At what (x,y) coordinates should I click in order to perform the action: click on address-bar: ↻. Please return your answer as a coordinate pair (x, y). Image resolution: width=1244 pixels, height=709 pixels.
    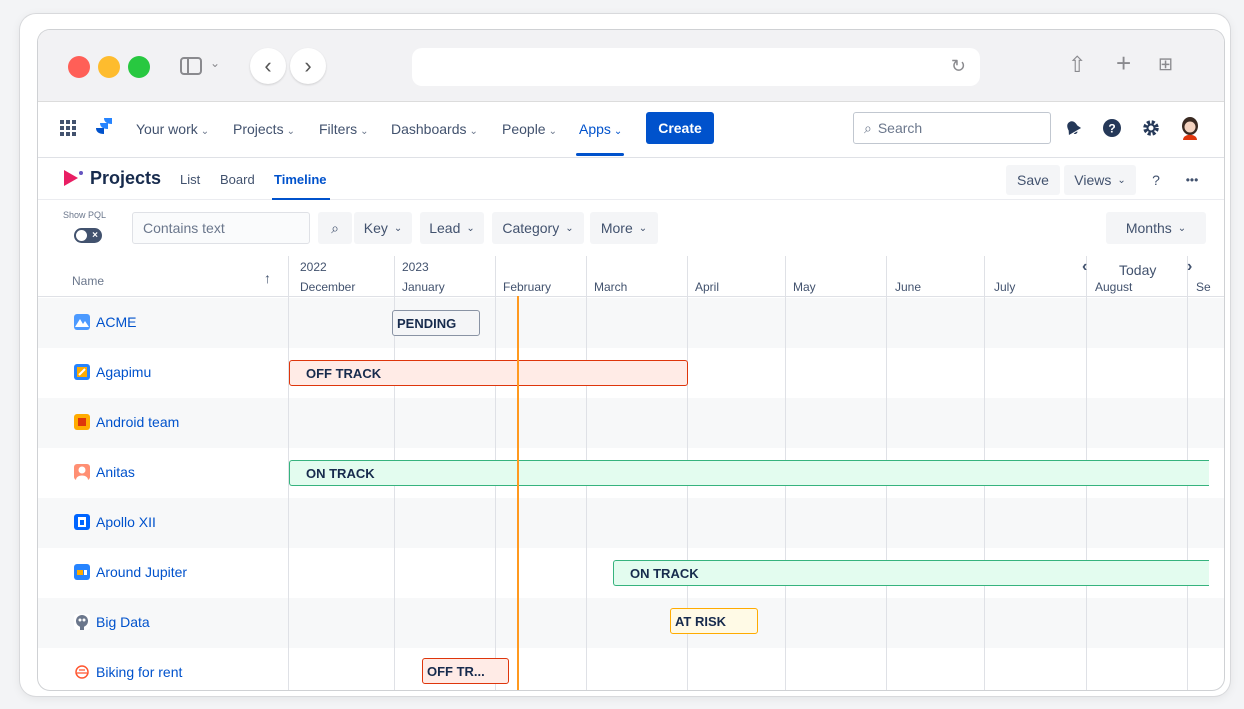
    Looking at the image, I should click on (696, 67).